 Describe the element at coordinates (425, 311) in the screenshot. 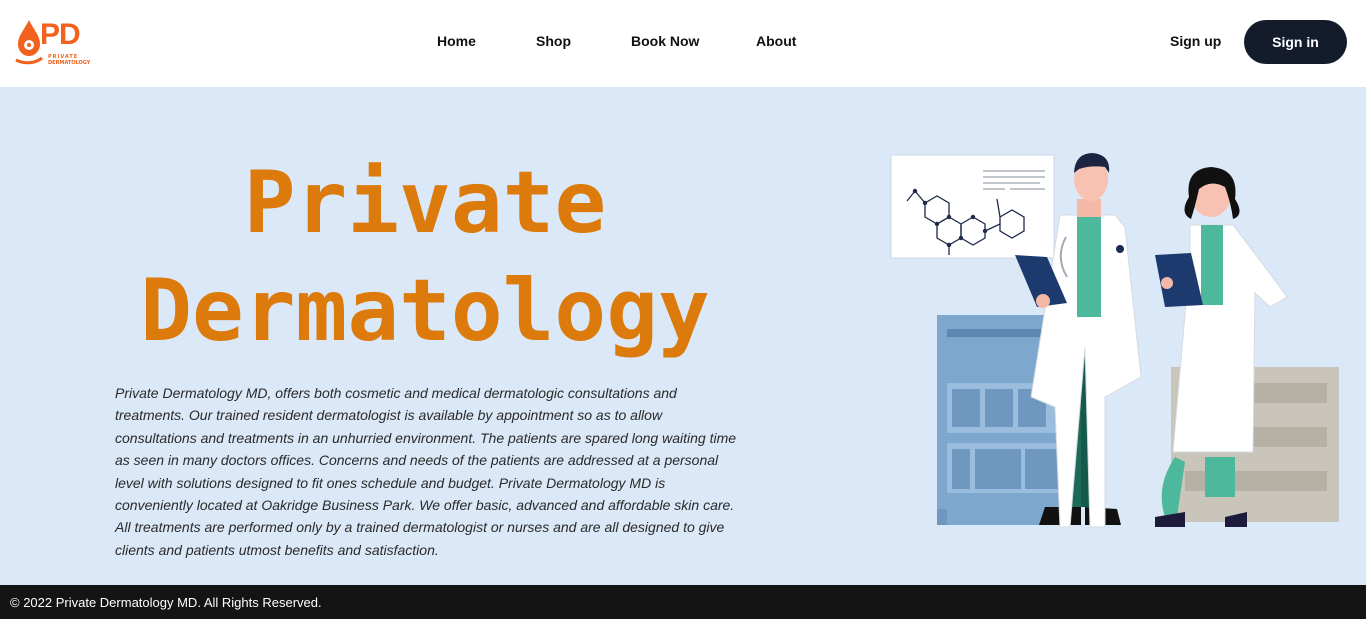

I see `hero-title-line-2: Dermatology` at that location.